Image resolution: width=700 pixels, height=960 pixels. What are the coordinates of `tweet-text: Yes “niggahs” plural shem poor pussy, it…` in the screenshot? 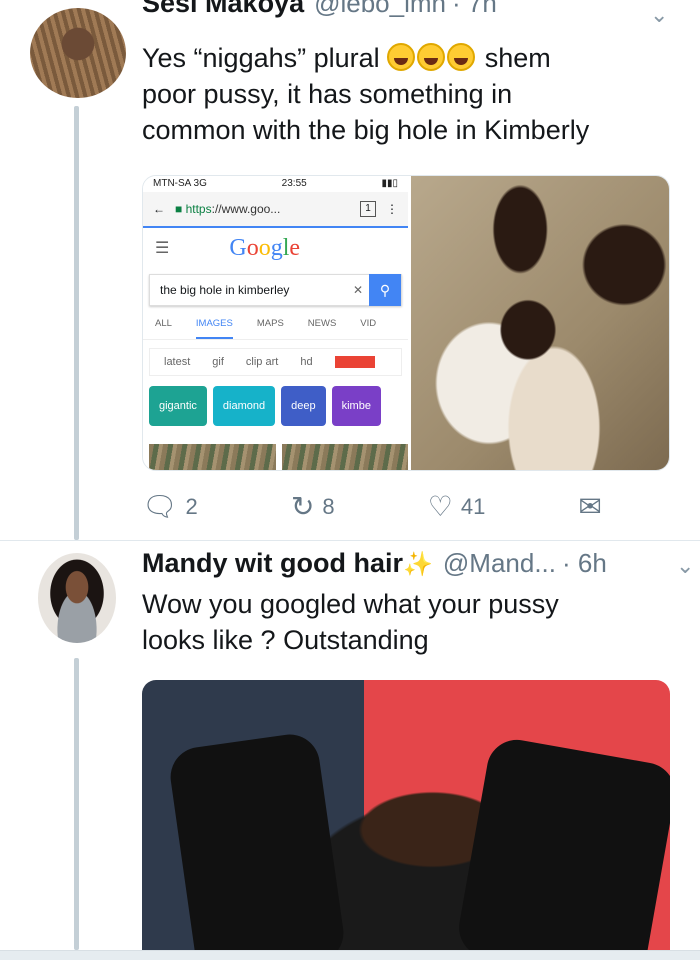 It's located at (402, 94).